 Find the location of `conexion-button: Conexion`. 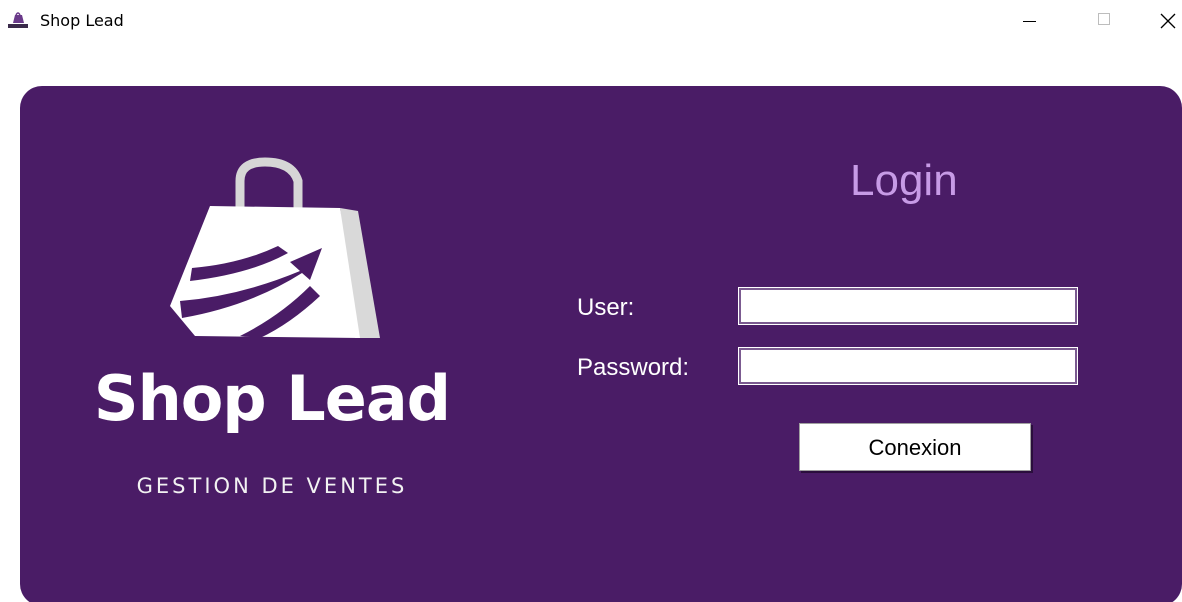

conexion-button: Conexion is located at coordinates (915, 447).